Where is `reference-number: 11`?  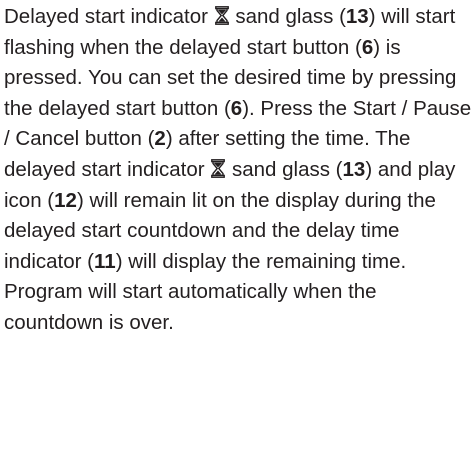 reference-number: 11 is located at coordinates (105, 261).